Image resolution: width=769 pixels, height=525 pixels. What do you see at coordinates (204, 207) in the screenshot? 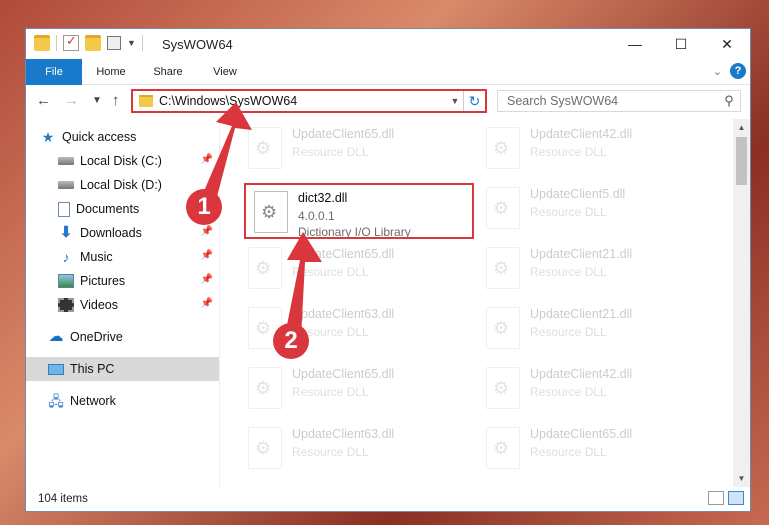
I see `step-1-badge: 1` at bounding box center [204, 207].